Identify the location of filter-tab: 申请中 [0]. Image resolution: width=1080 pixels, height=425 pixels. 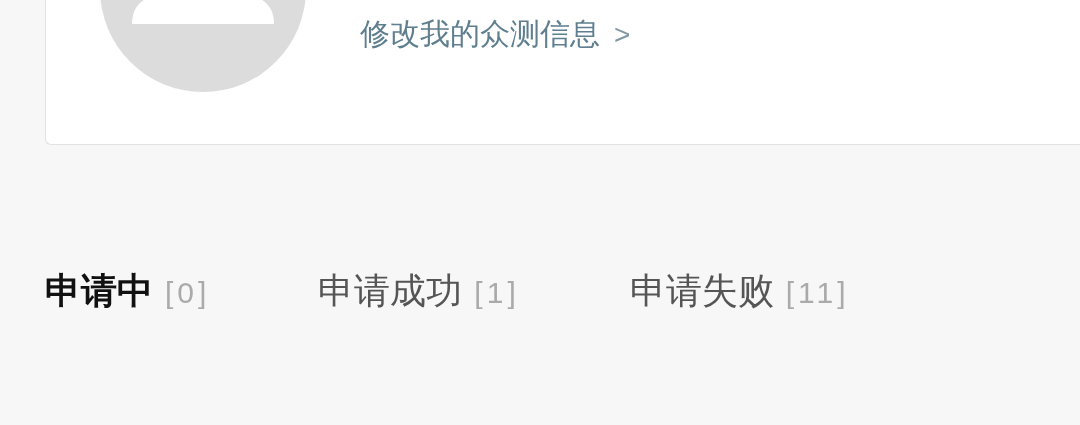
(128, 291).